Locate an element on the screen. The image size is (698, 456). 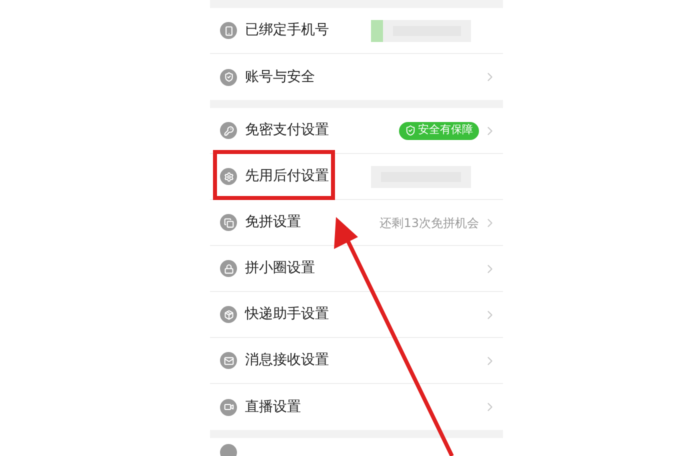
setting-label: 先用后付设置 is located at coordinates (287, 176).